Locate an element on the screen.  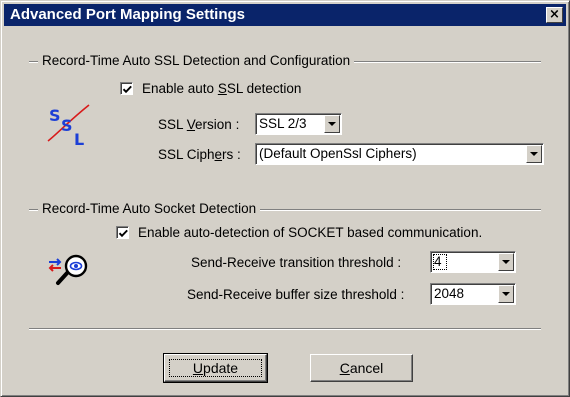
transition-threshold-dropdown-icon is located at coordinates (506, 262).